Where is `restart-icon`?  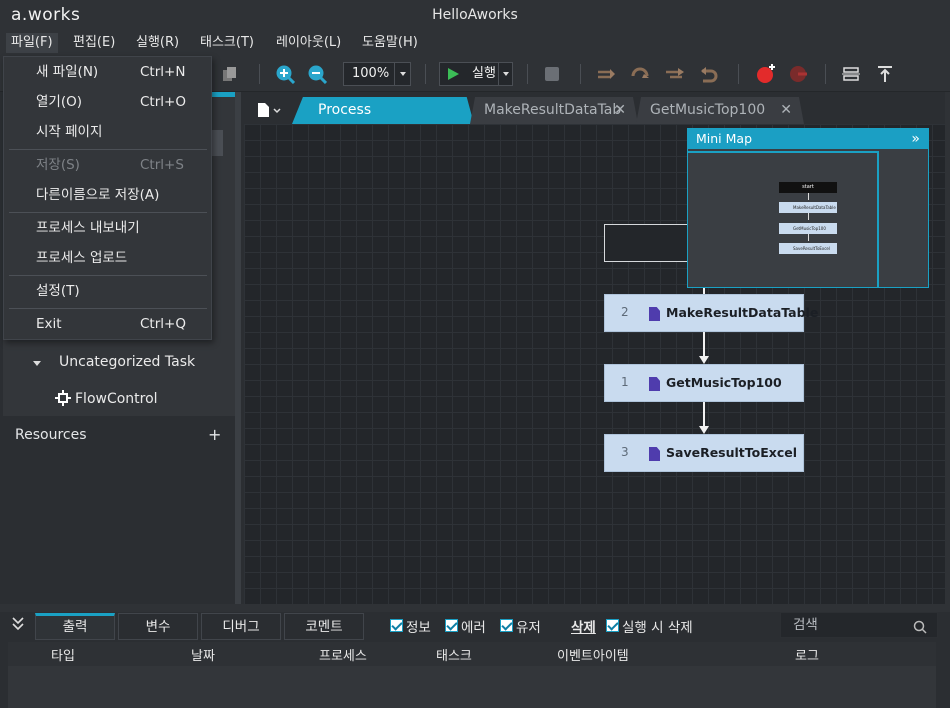
restart-icon is located at coordinates (709, 74).